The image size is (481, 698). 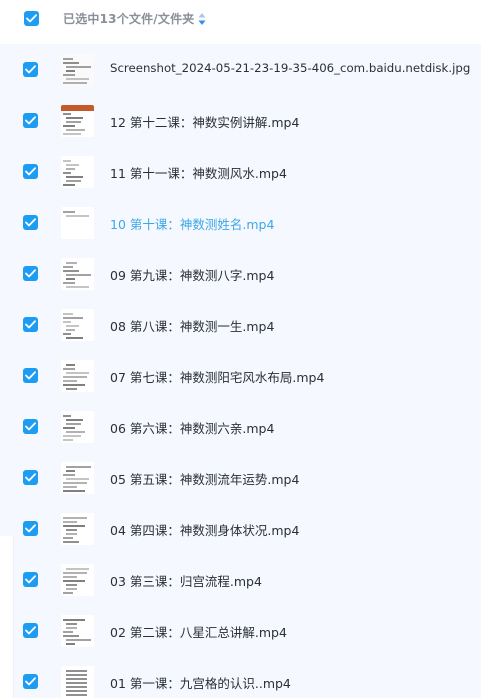 What do you see at coordinates (200, 683) in the screenshot?
I see `file-name: 01 第一课：九宫格的认识..mp4` at bounding box center [200, 683].